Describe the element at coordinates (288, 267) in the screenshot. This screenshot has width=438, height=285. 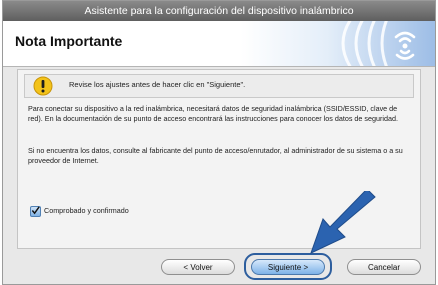
I see `next-button: Siguiente >` at that location.